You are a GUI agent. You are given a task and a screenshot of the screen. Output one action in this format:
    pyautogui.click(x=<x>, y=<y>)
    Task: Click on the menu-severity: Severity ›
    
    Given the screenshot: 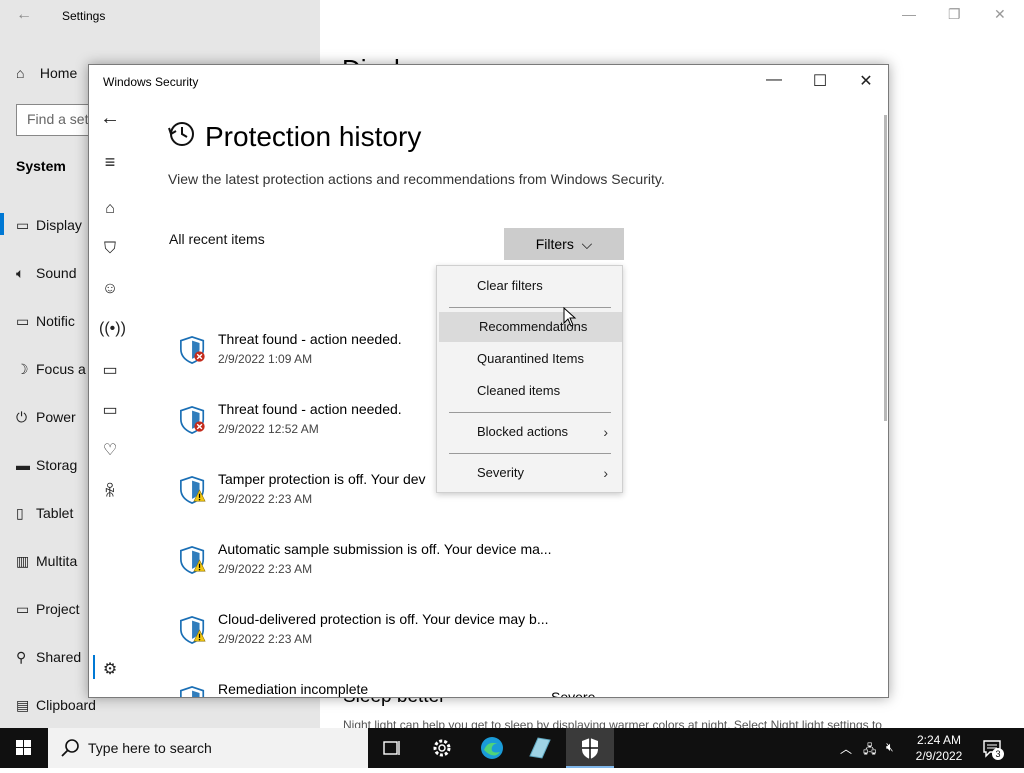 What is the action you would take?
    pyautogui.click(x=529, y=473)
    